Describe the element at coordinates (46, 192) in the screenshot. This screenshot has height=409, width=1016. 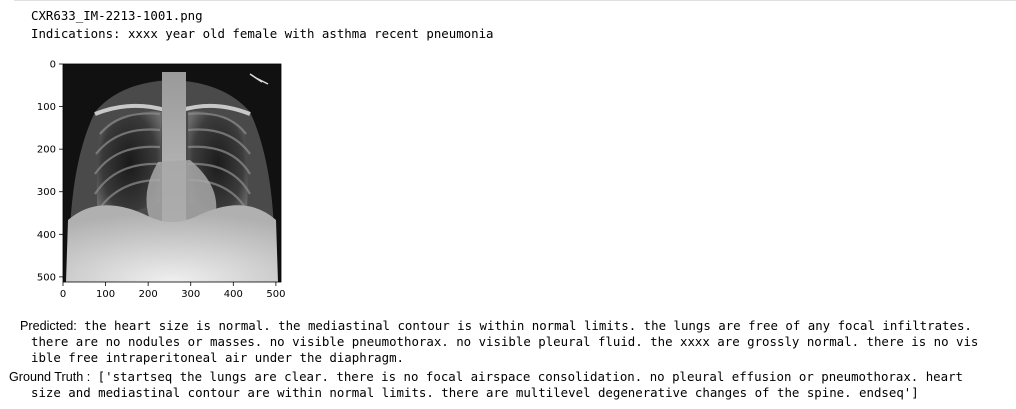
I see `y-tick-label: 300` at that location.